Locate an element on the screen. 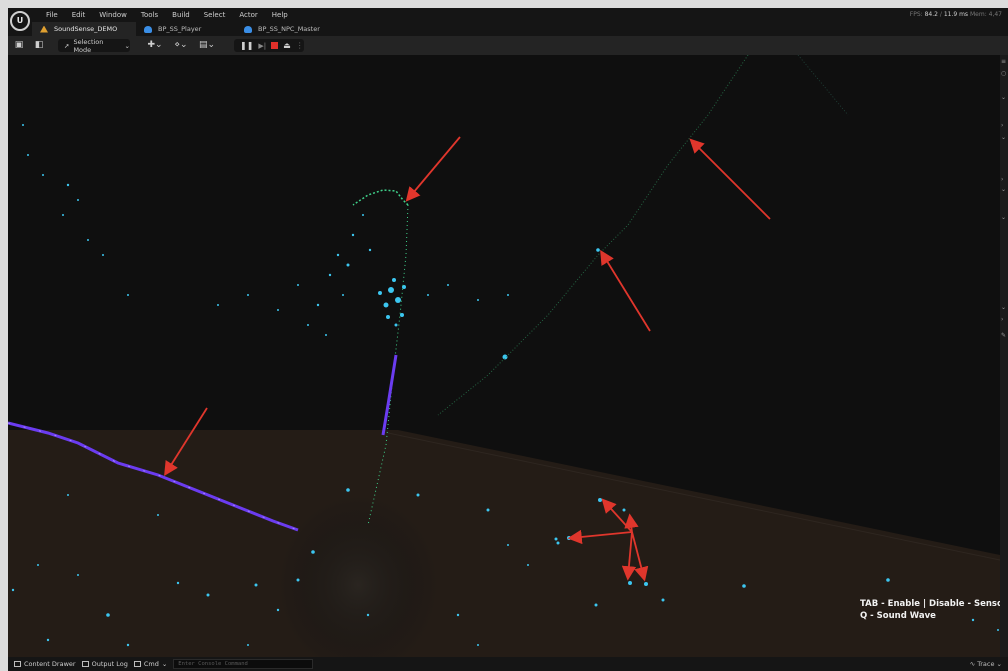  output-log-button: Output Log is located at coordinates (104, 664).